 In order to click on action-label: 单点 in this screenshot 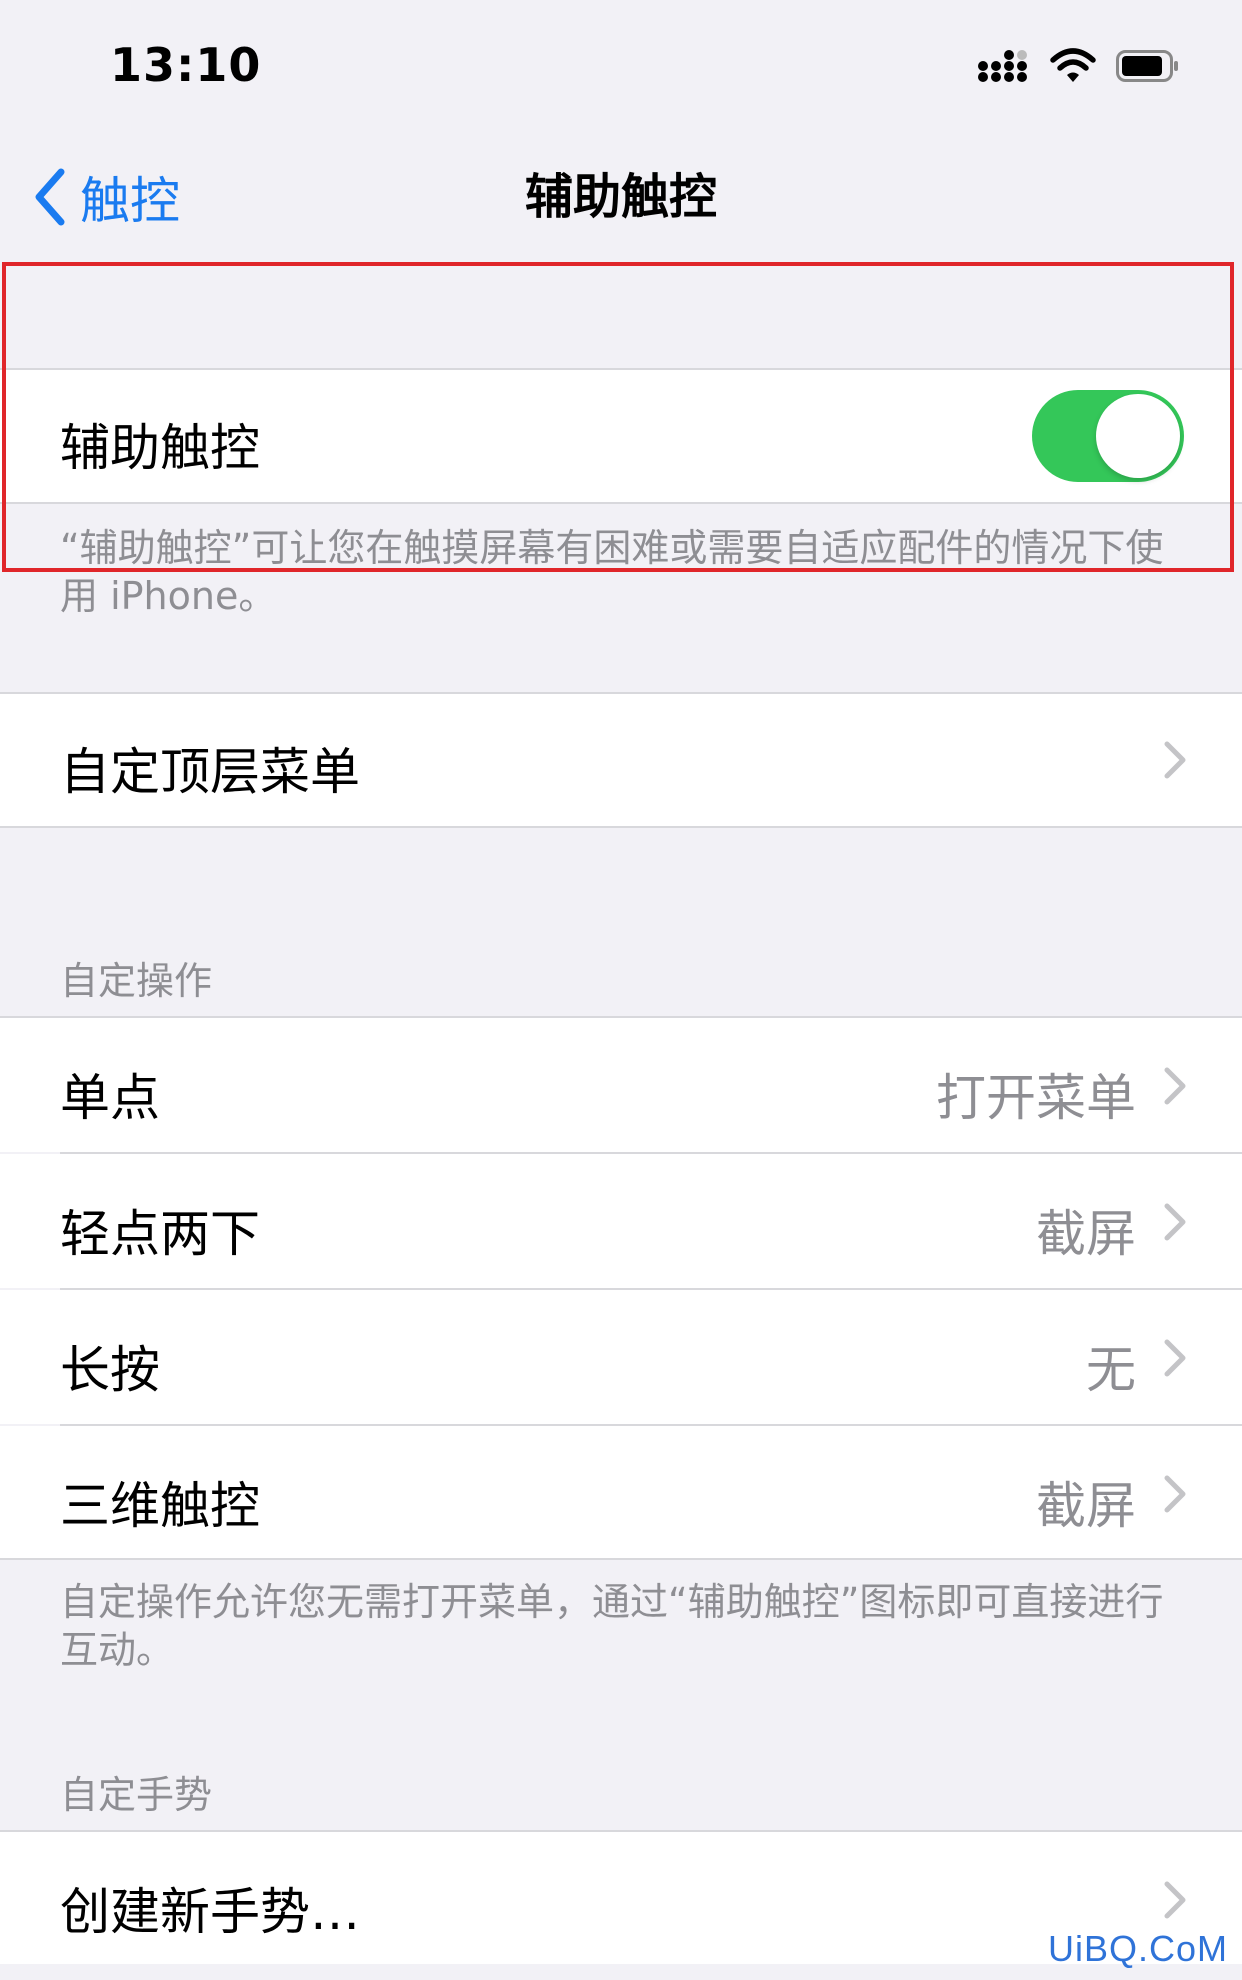, I will do `click(110, 1098)`.